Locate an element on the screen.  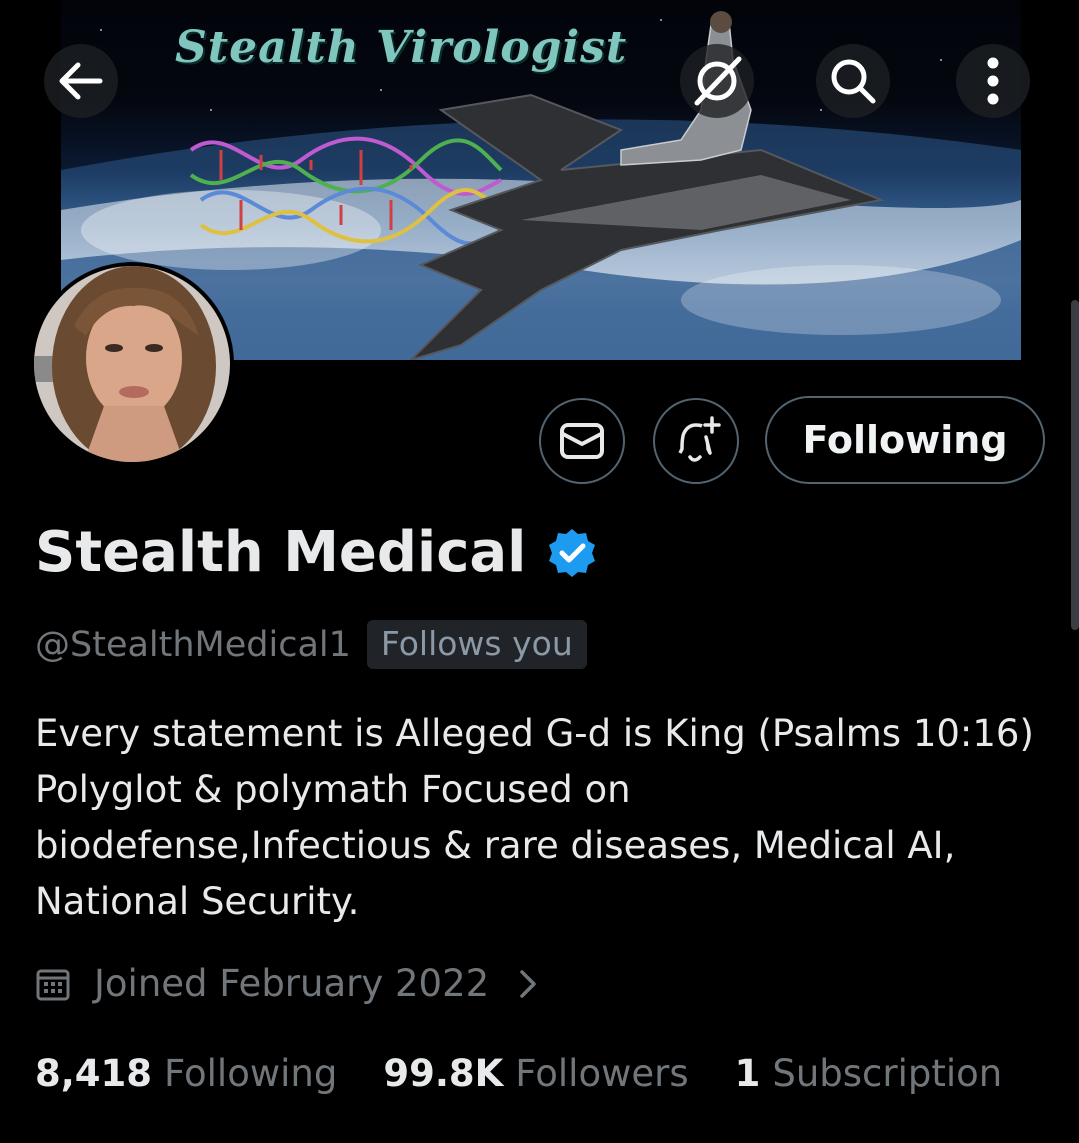
profile-name-row: Stealth Medical is located at coordinates (316, 552).